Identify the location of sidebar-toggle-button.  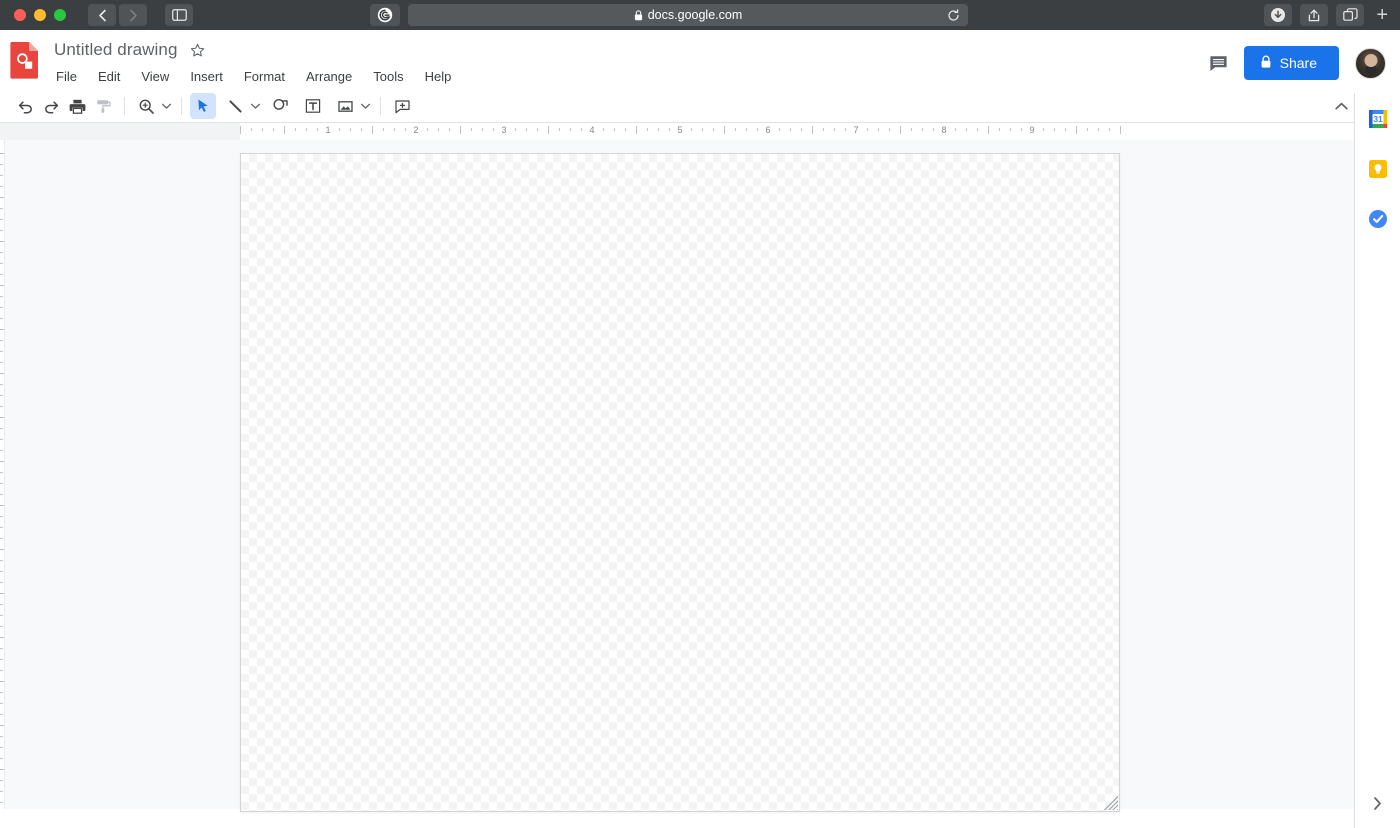
(179, 15).